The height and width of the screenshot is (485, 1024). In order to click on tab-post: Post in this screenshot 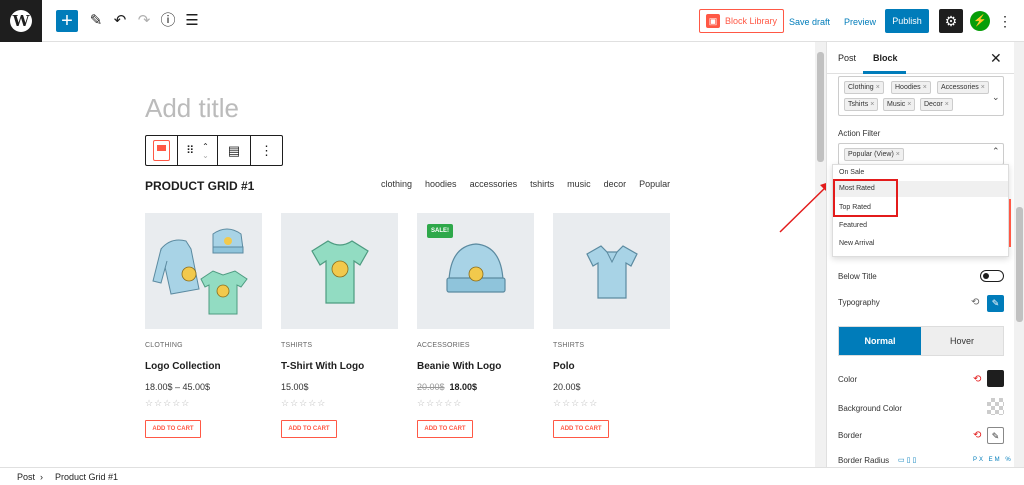, I will do `click(847, 58)`.